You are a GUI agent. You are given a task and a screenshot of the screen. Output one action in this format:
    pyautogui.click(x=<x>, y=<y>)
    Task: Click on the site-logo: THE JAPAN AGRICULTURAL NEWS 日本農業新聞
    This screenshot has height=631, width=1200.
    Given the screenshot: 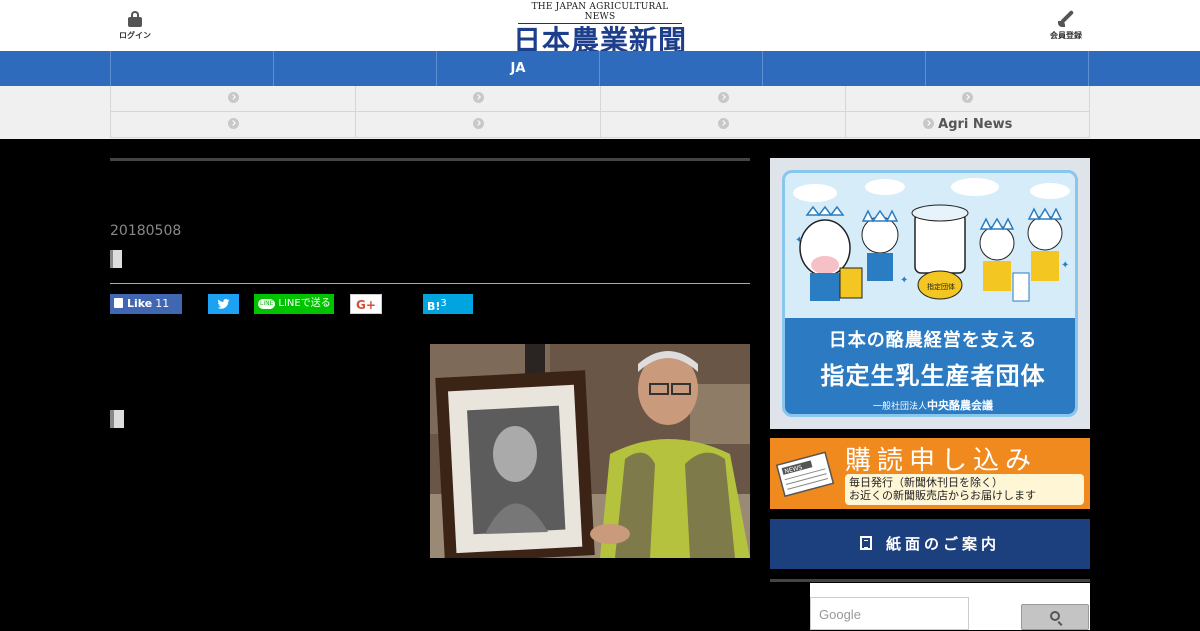 What is the action you would take?
    pyautogui.click(x=600, y=29)
    